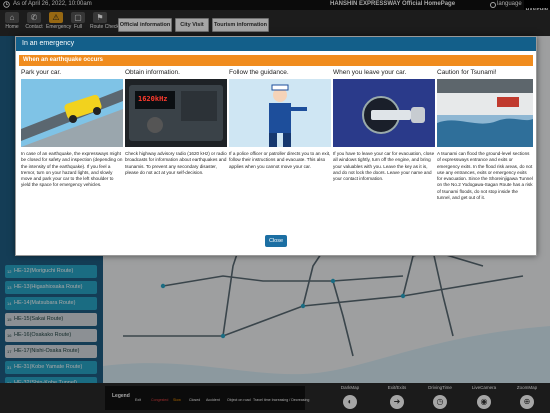 This screenshot has height=413, width=550. Describe the element at coordinates (176, 113) in the screenshot. I see `radio-illustration: 1620kHz` at that location.